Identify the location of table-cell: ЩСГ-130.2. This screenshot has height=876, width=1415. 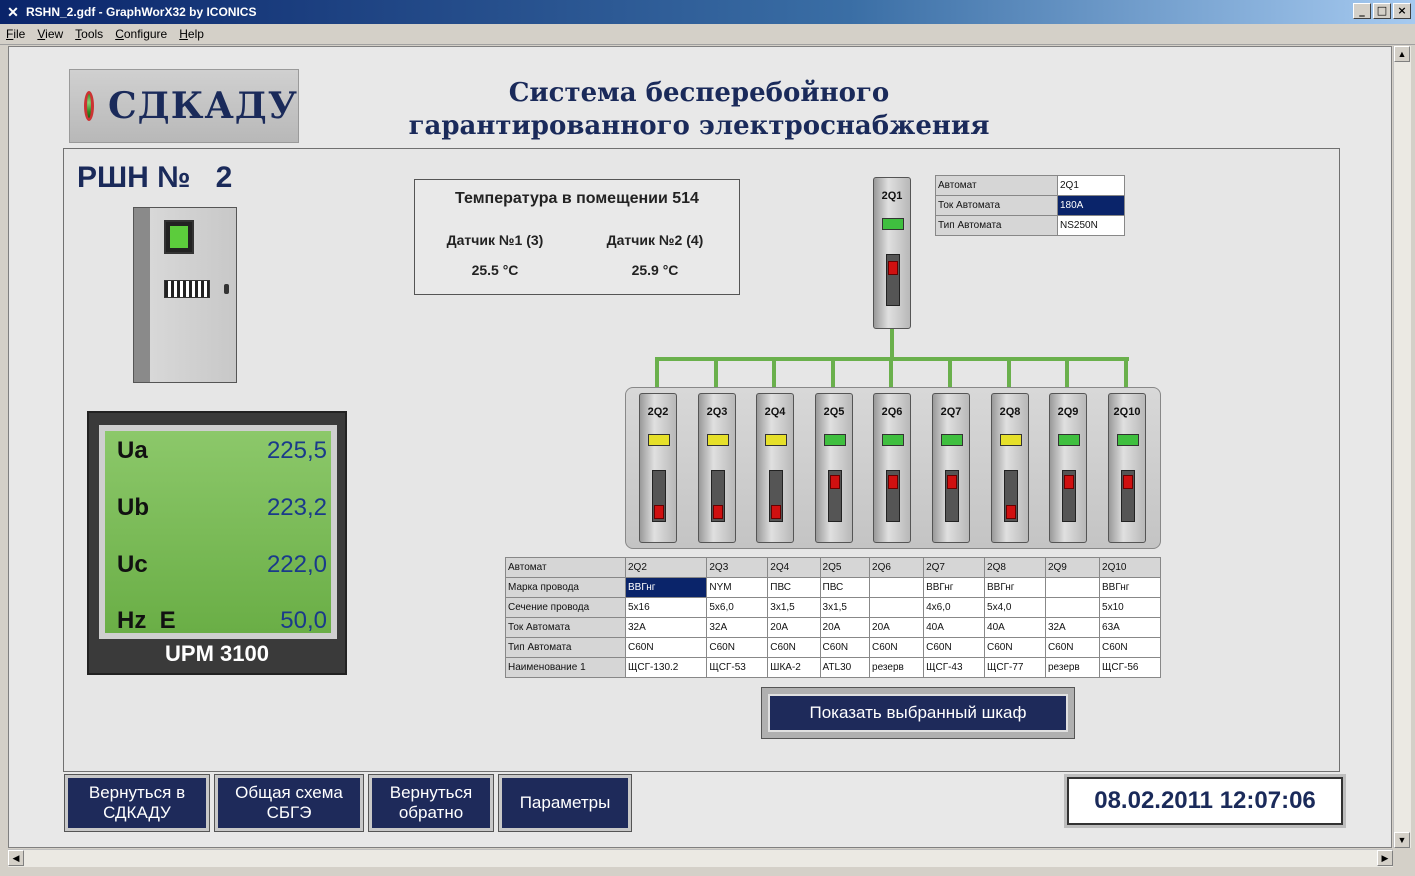
(666, 667).